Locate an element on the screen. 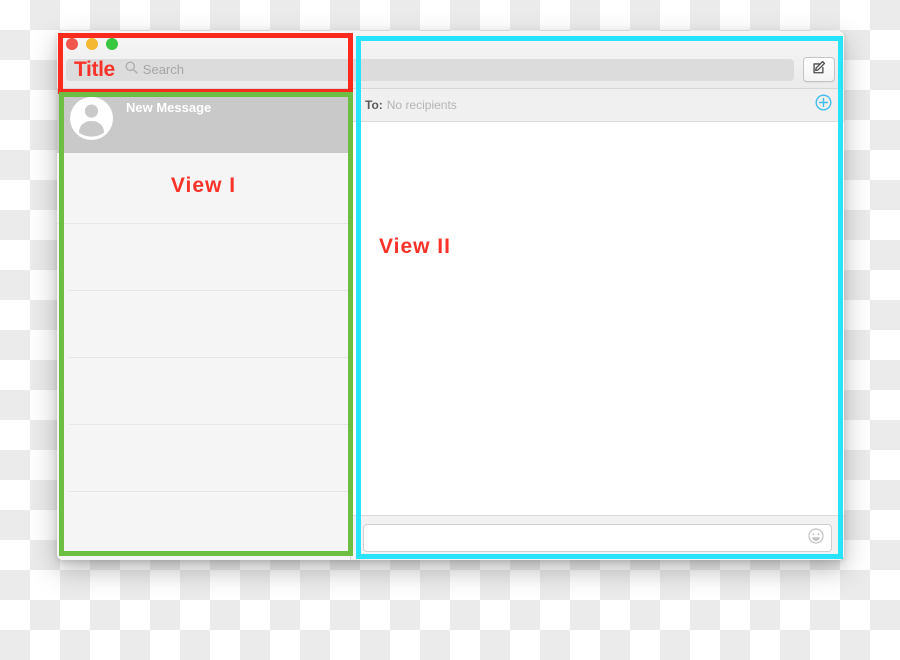 This screenshot has height=660, width=900. close-button is located at coordinates (72, 44).